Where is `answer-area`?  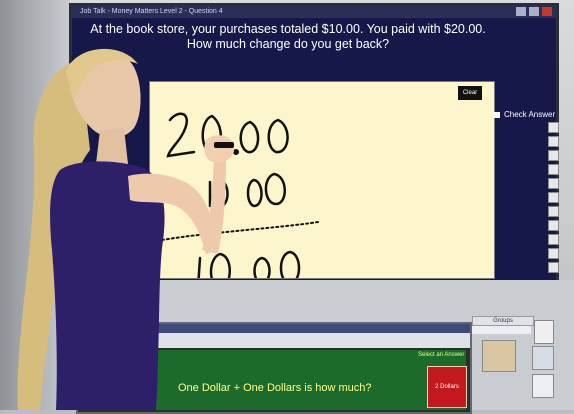 answer-area is located at coordinates (273, 380).